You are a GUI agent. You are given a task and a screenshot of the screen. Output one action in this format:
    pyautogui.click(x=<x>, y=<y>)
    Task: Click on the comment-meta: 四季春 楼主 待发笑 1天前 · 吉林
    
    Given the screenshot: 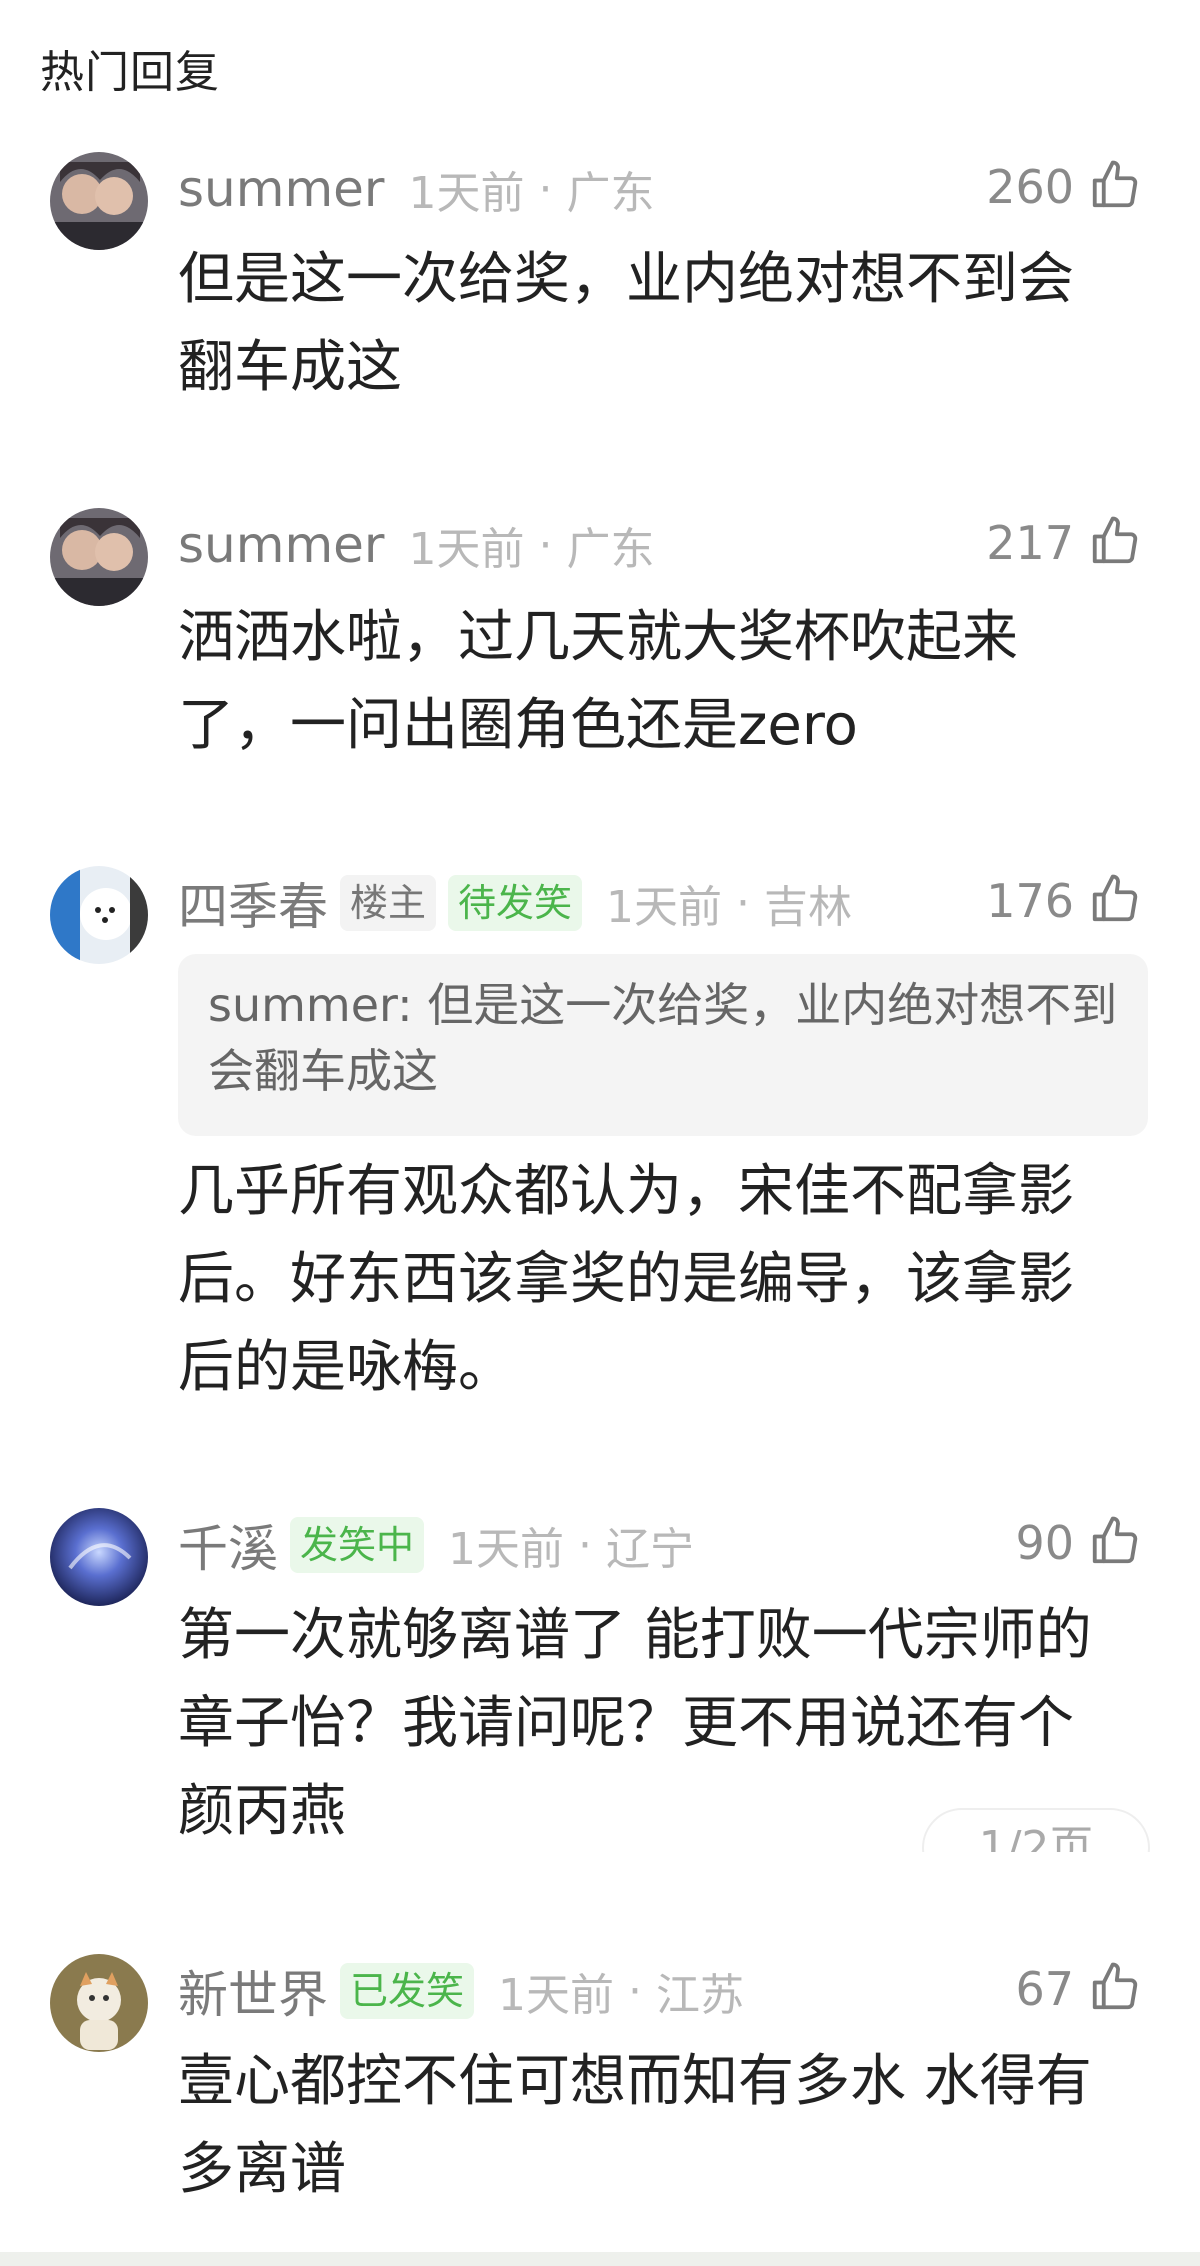 What is the action you would take?
    pyautogui.click(x=515, y=903)
    